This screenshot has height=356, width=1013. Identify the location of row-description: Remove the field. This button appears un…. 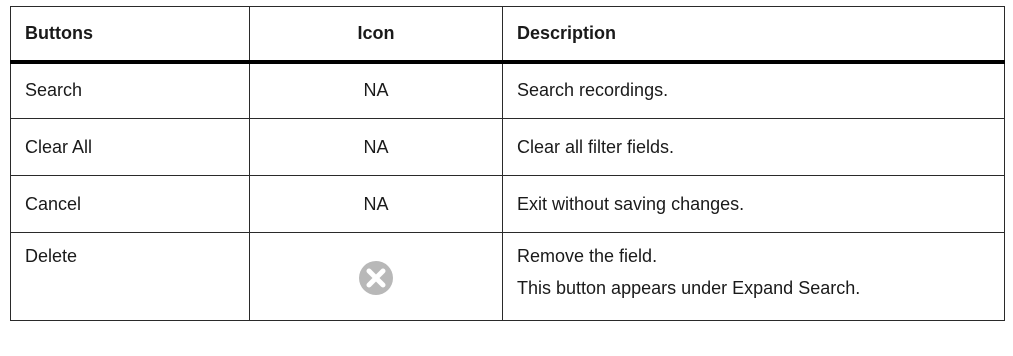
(753, 276).